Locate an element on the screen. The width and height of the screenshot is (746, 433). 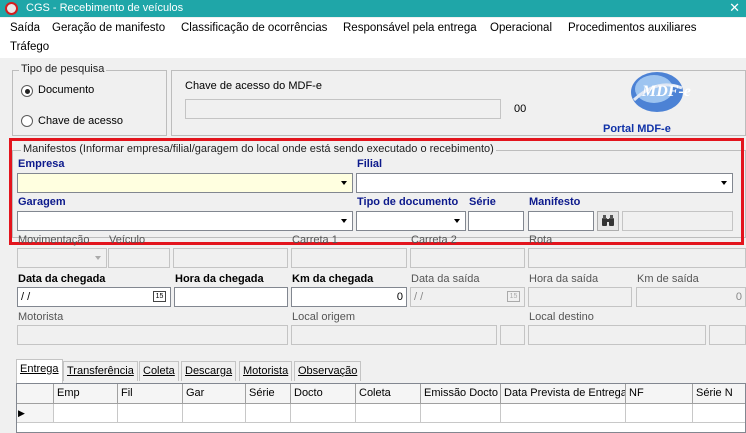
garagem-combo is located at coordinates (185, 221).